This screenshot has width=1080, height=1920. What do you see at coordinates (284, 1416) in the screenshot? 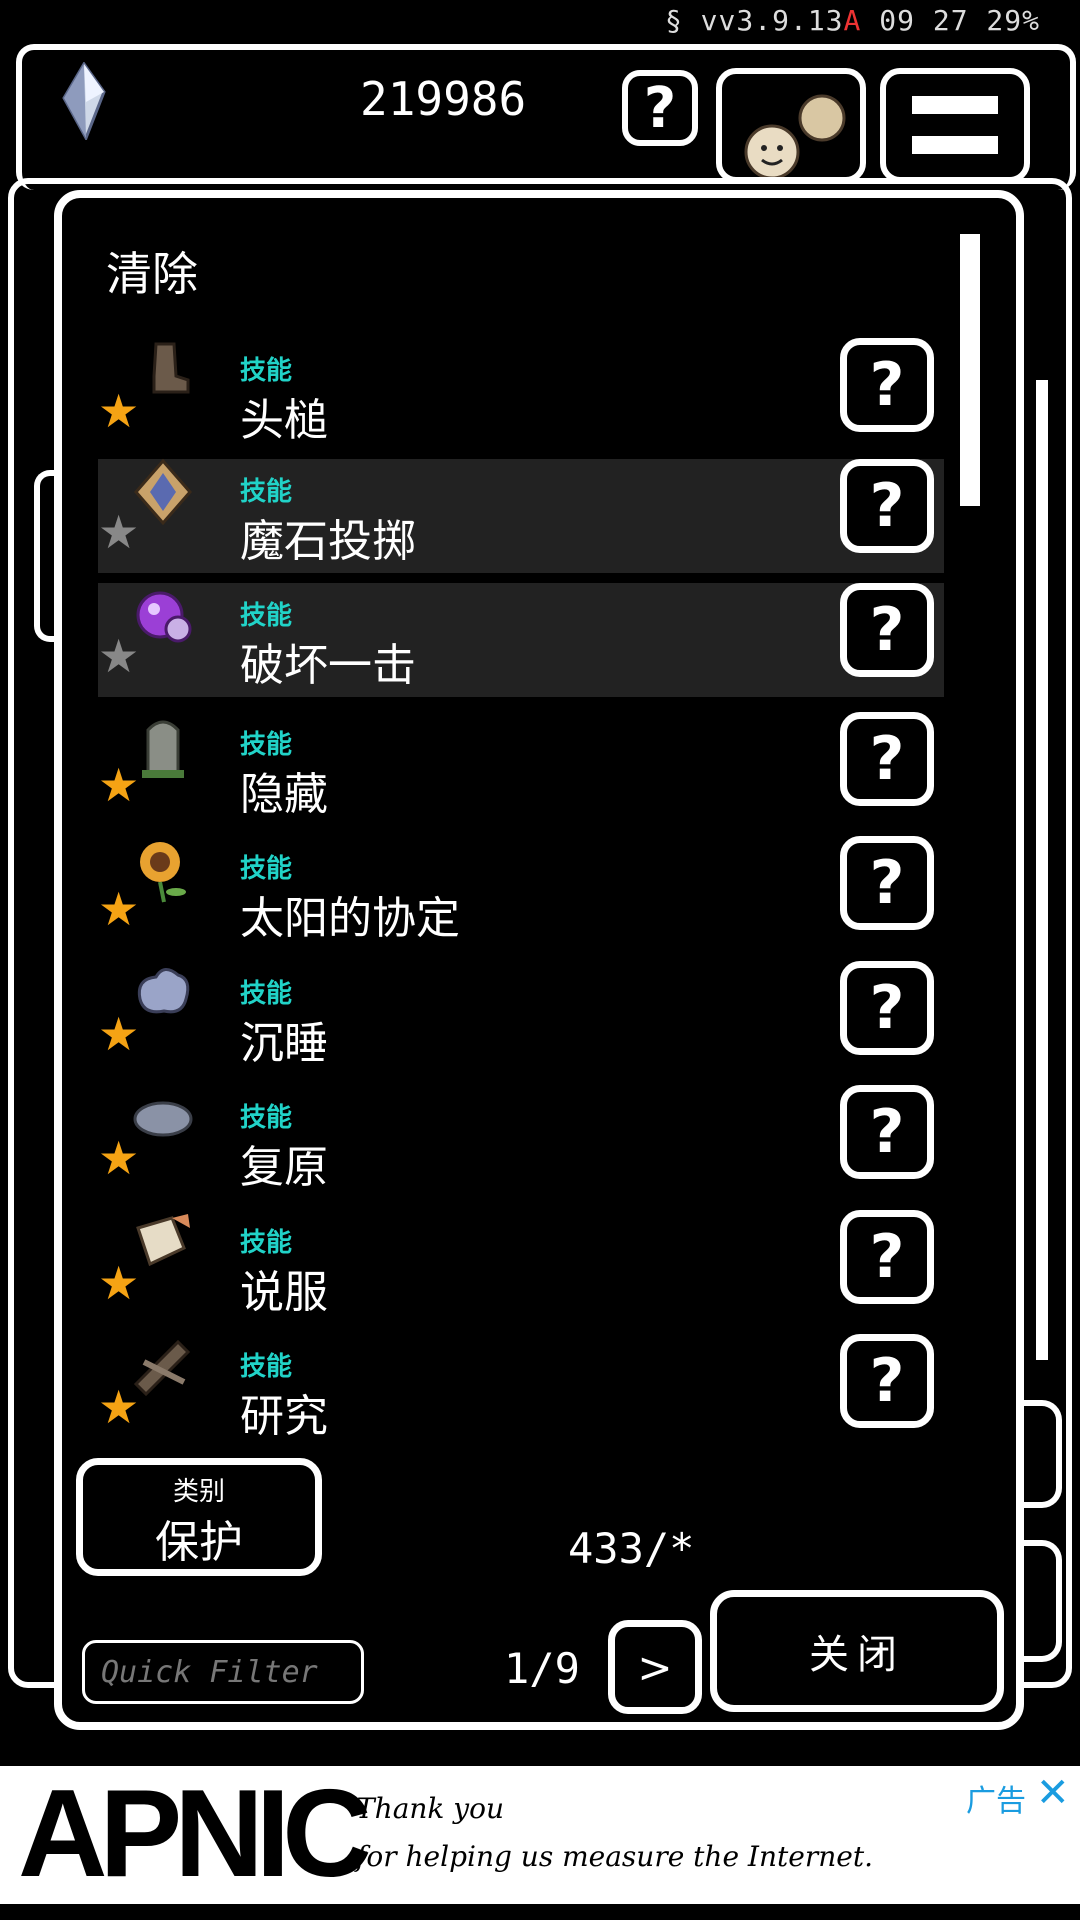
I see `skill-name: 研究` at bounding box center [284, 1416].